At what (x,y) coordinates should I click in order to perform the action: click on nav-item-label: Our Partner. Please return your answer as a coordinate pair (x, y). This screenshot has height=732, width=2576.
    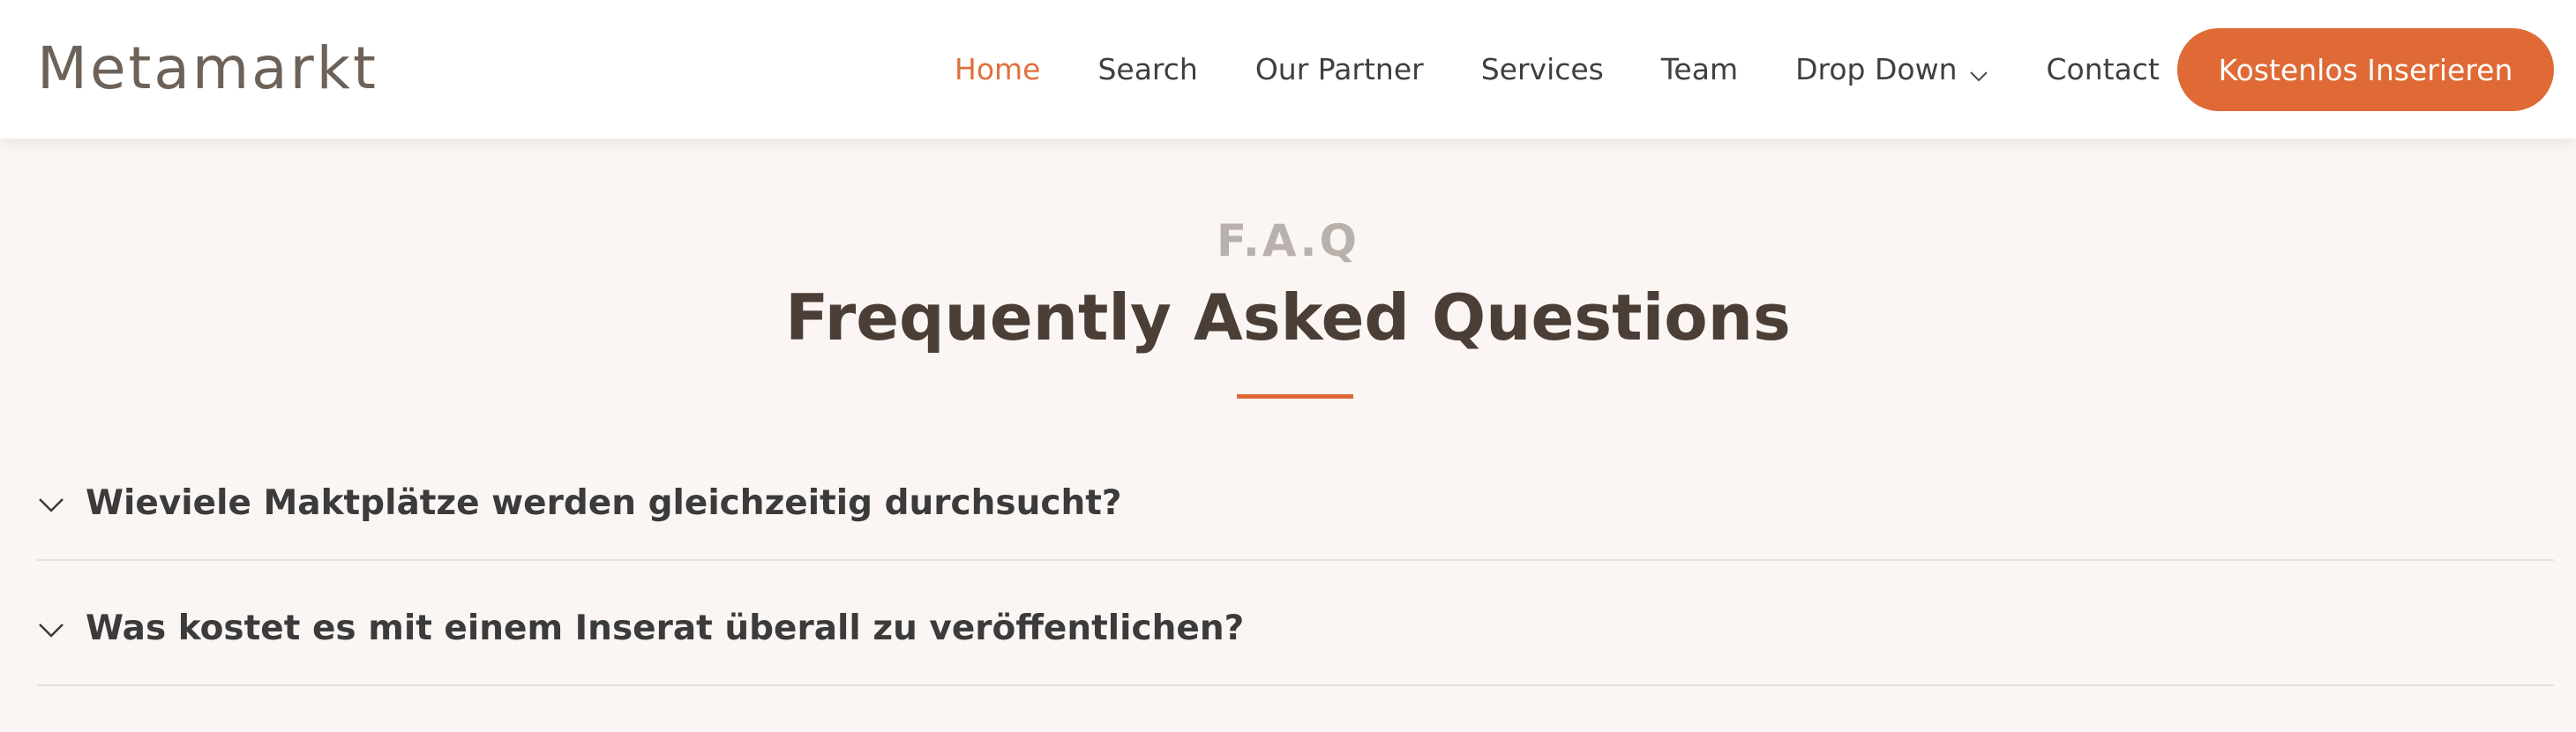
    Looking at the image, I should click on (1339, 69).